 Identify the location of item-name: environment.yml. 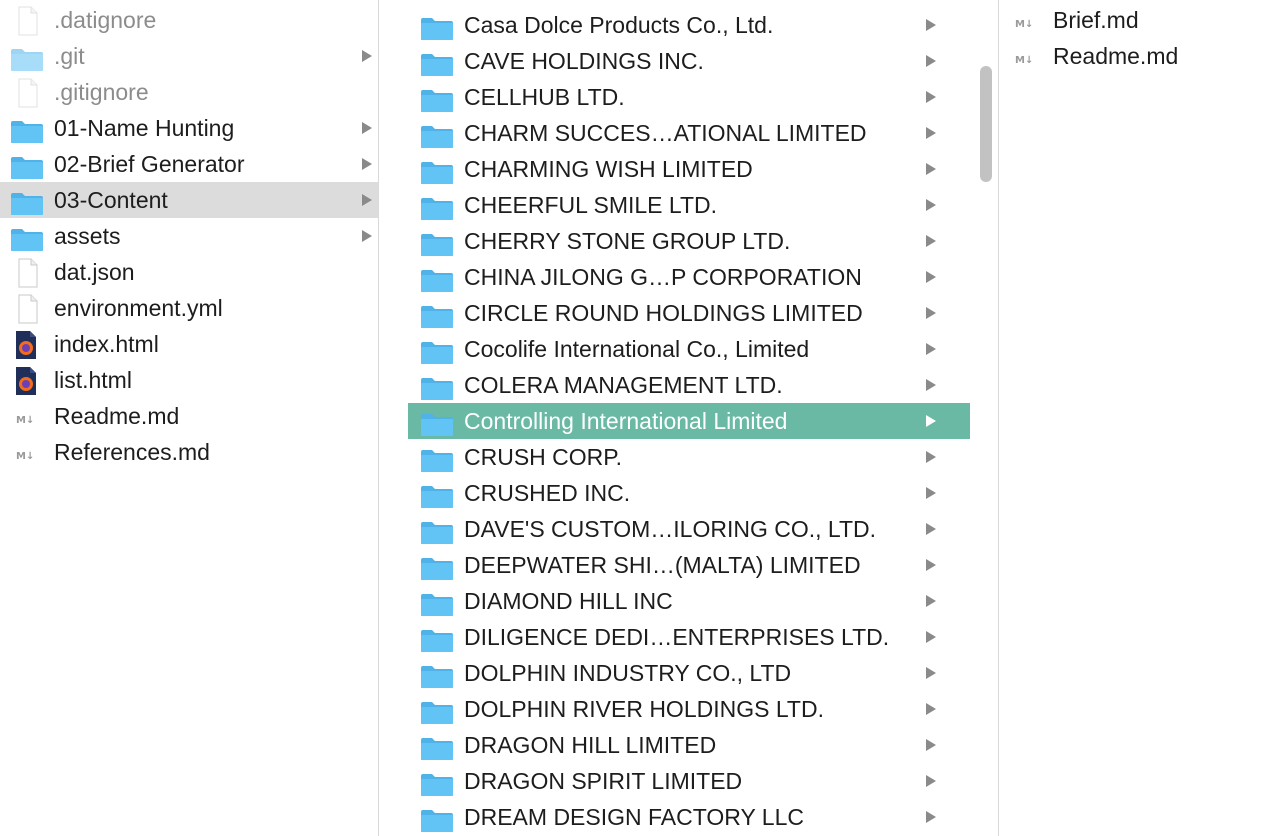
(138, 308).